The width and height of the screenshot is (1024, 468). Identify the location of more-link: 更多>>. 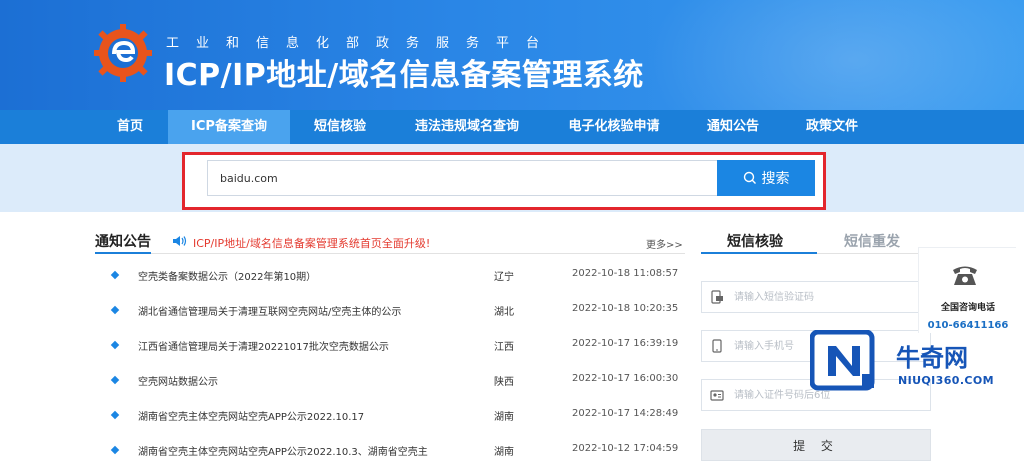
(664, 243).